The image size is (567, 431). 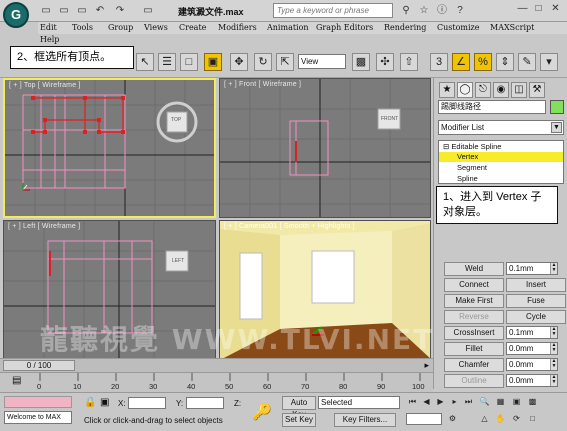 I want to click on cross-insert-button: CrossInsert, so click(x=474, y=333).